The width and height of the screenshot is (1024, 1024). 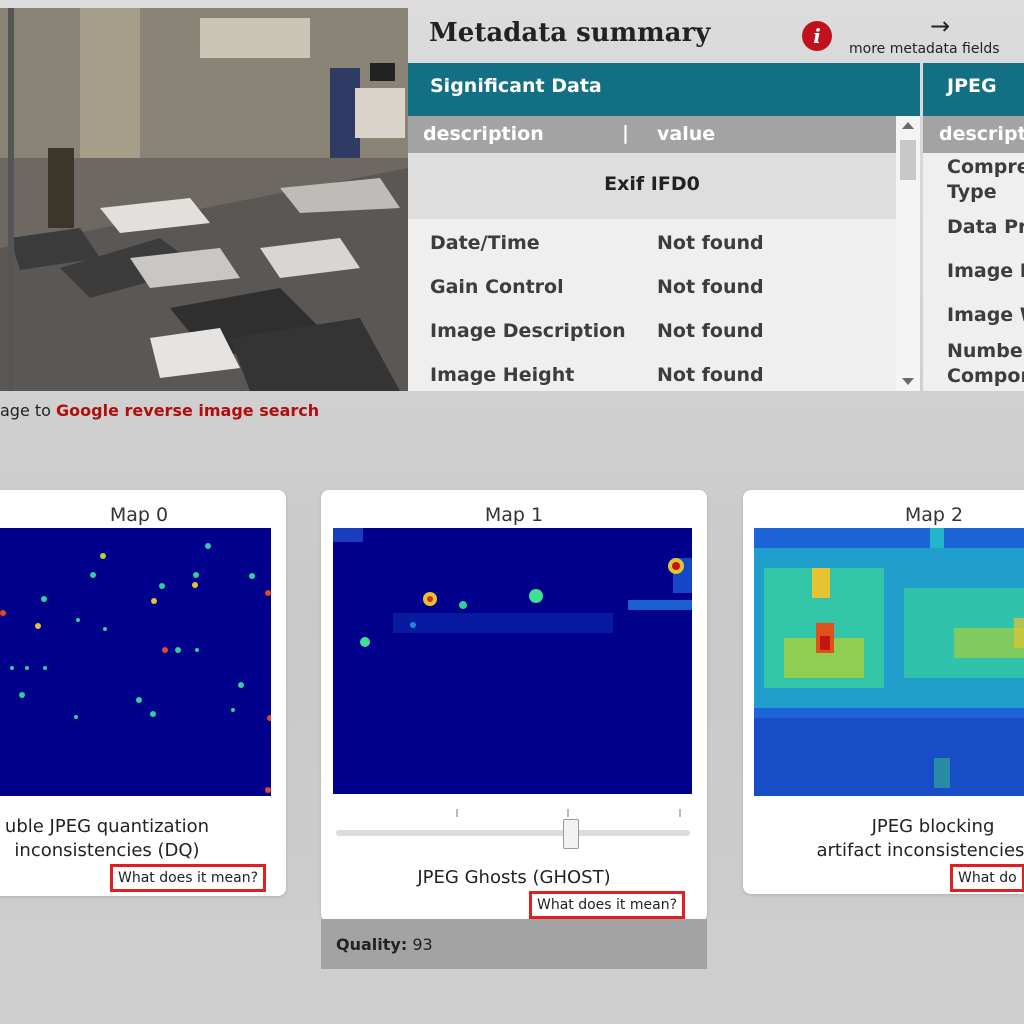 I want to click on table-row: Date/Time Not found, so click(x=652, y=243).